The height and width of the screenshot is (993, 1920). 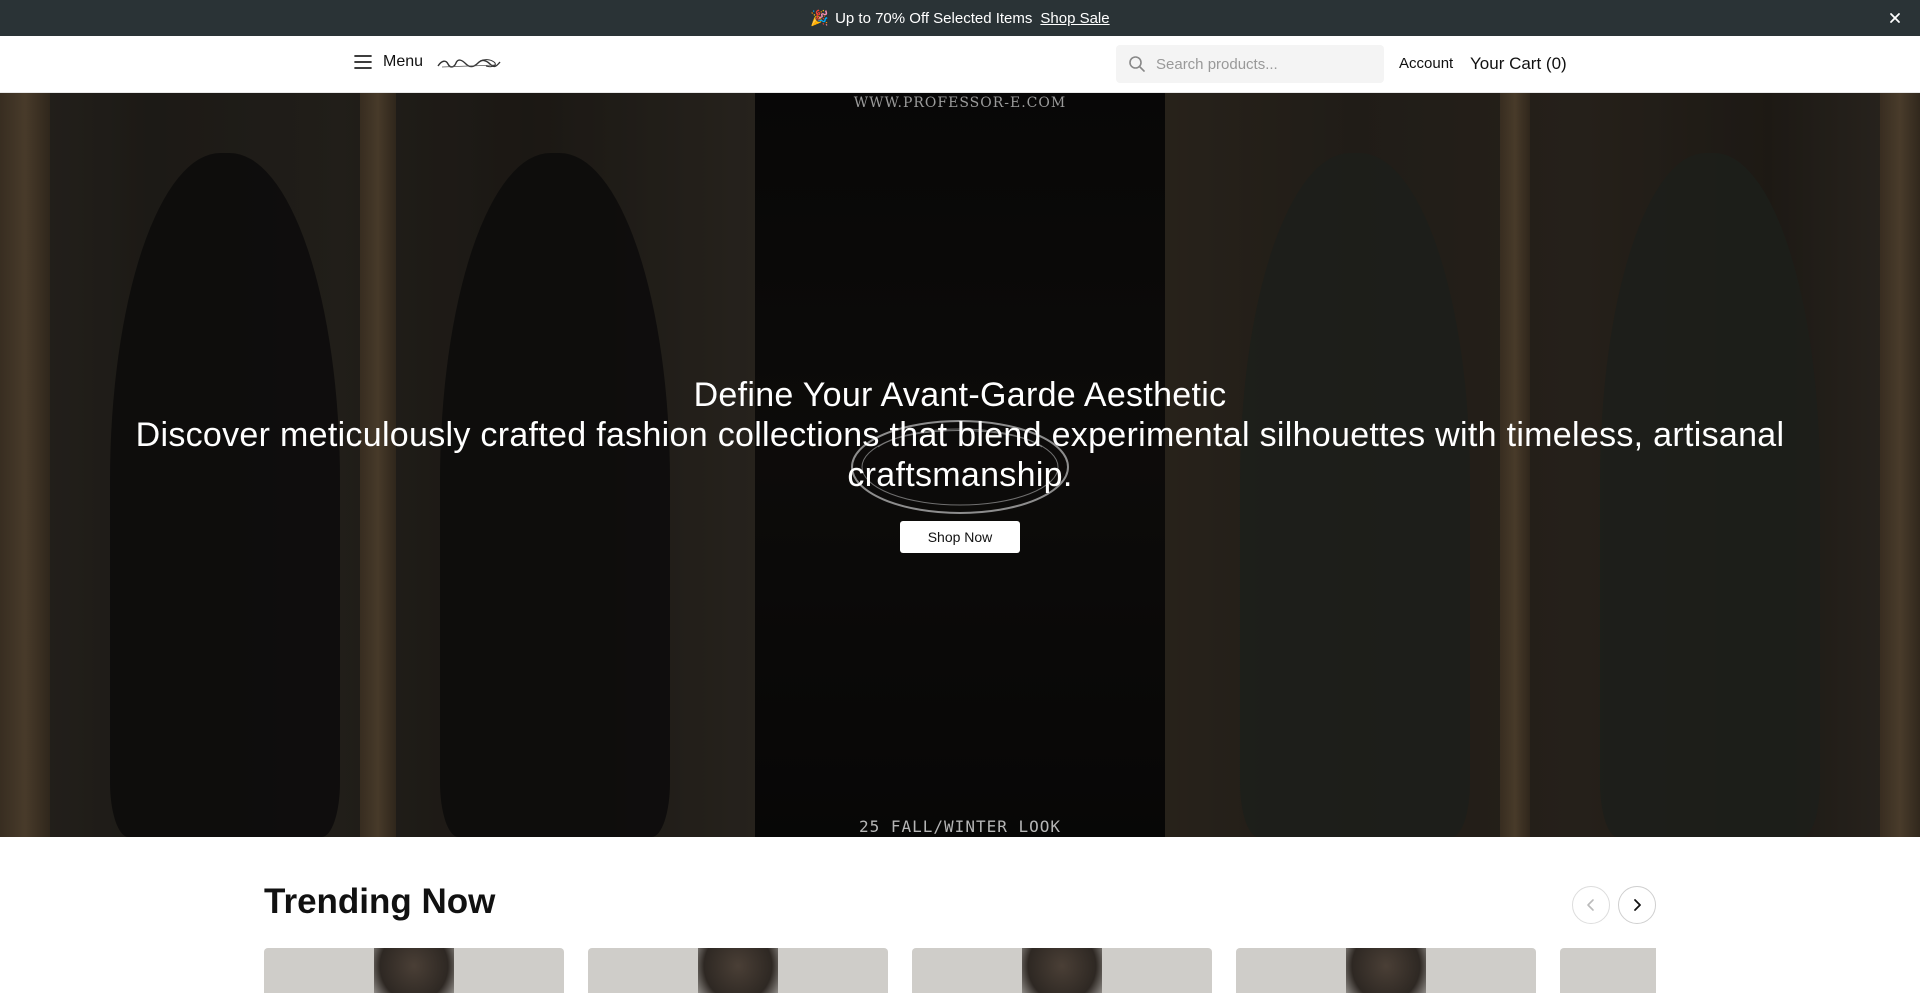 What do you see at coordinates (1266, 64) in the screenshot?
I see `search-input` at bounding box center [1266, 64].